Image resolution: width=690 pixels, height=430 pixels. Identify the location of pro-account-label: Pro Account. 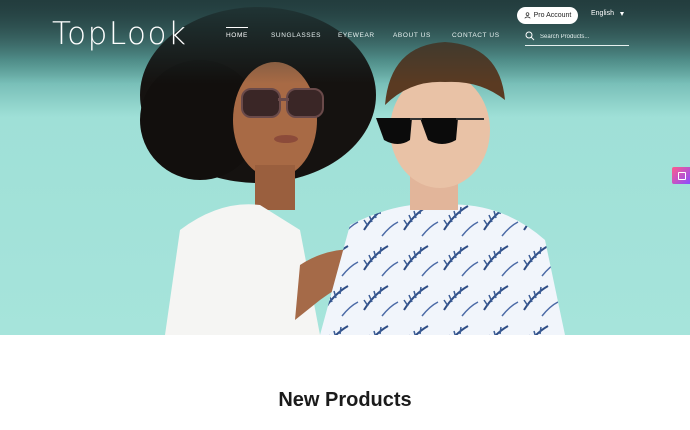
(552, 15).